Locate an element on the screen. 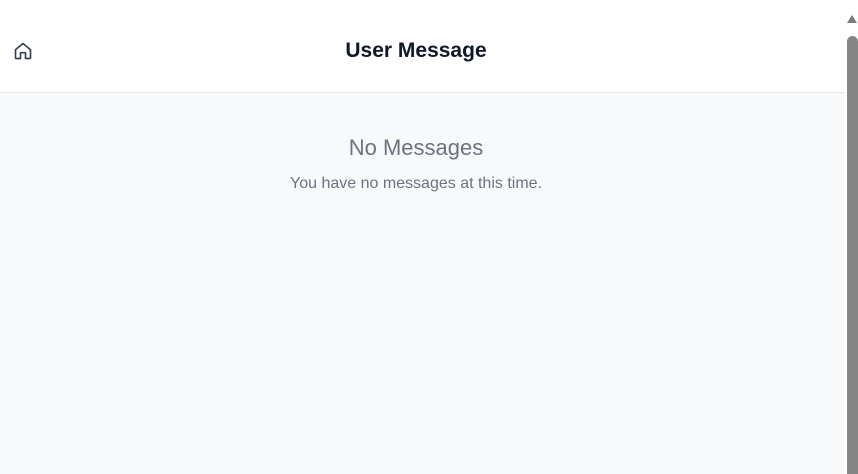  scroll-up-arrow-icon is located at coordinates (852, 19).